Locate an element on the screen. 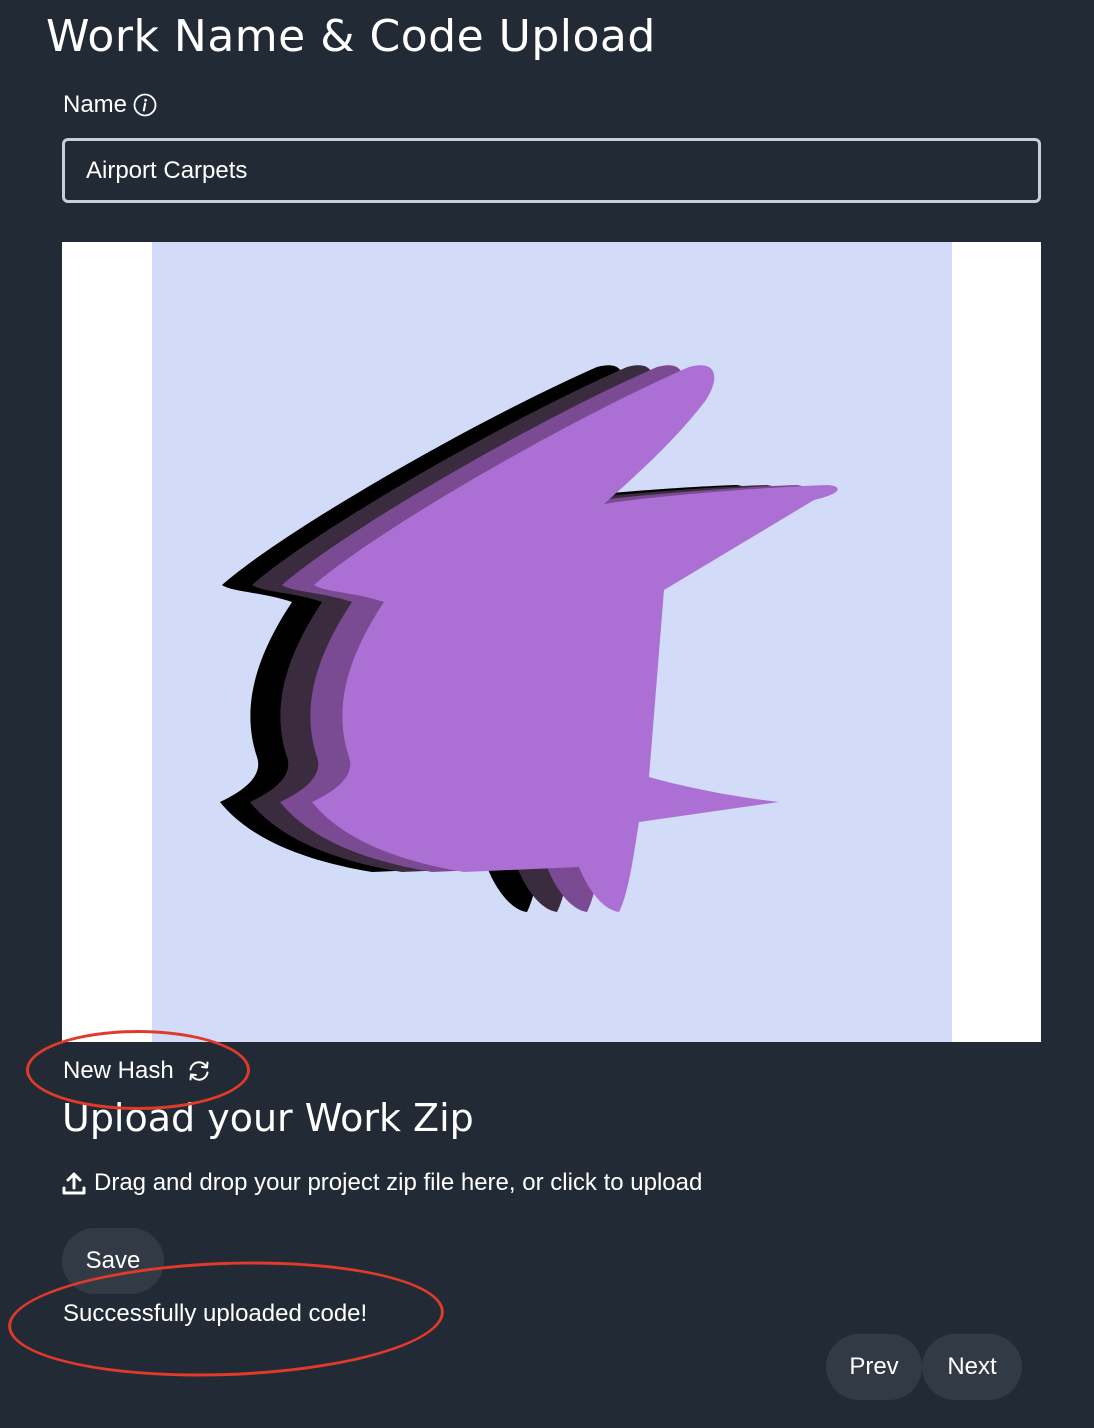 This screenshot has height=1428, width=1094. name-input is located at coordinates (551, 170).